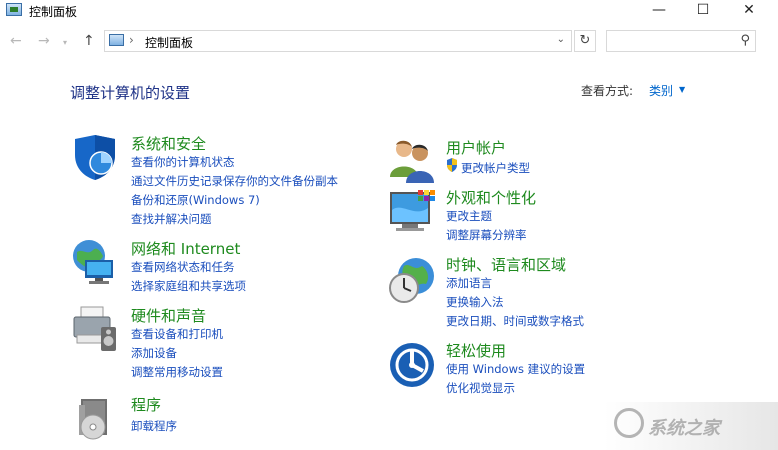 The image size is (778, 450). What do you see at coordinates (561, 39) in the screenshot?
I see `chevron-down-icon: ⌄` at bounding box center [561, 39].